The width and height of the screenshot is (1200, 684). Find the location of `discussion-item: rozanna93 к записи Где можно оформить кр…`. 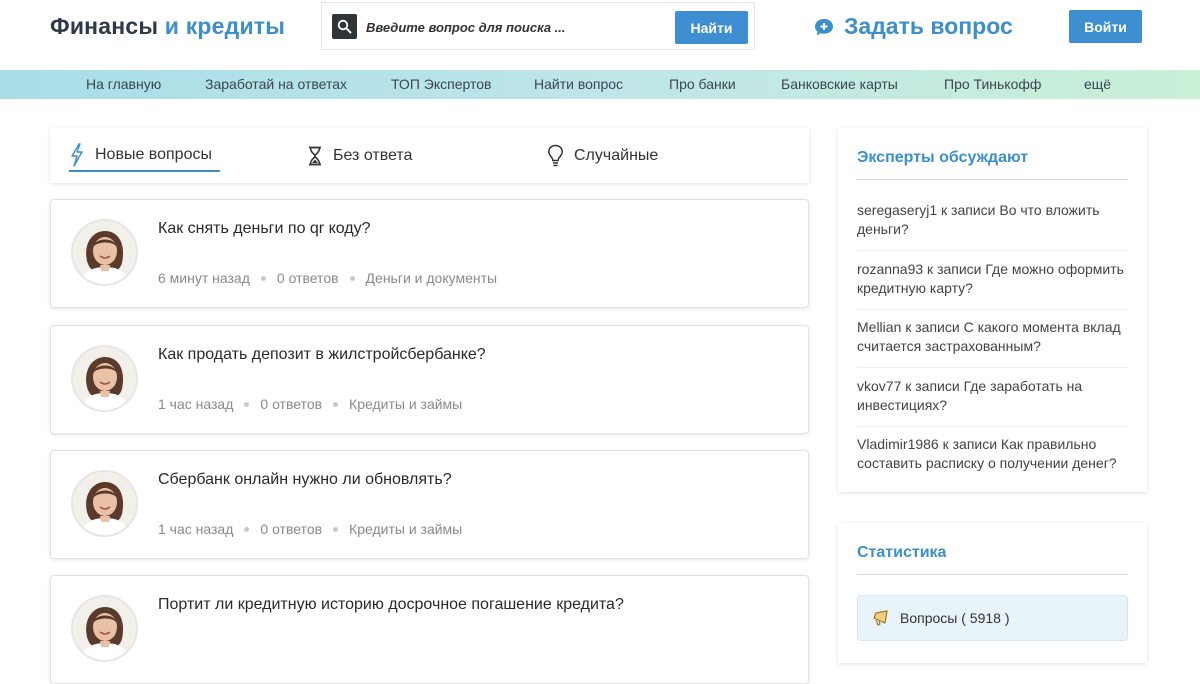

discussion-item: rozanna93 к записи Где можно оформить кр… is located at coordinates (992, 285).